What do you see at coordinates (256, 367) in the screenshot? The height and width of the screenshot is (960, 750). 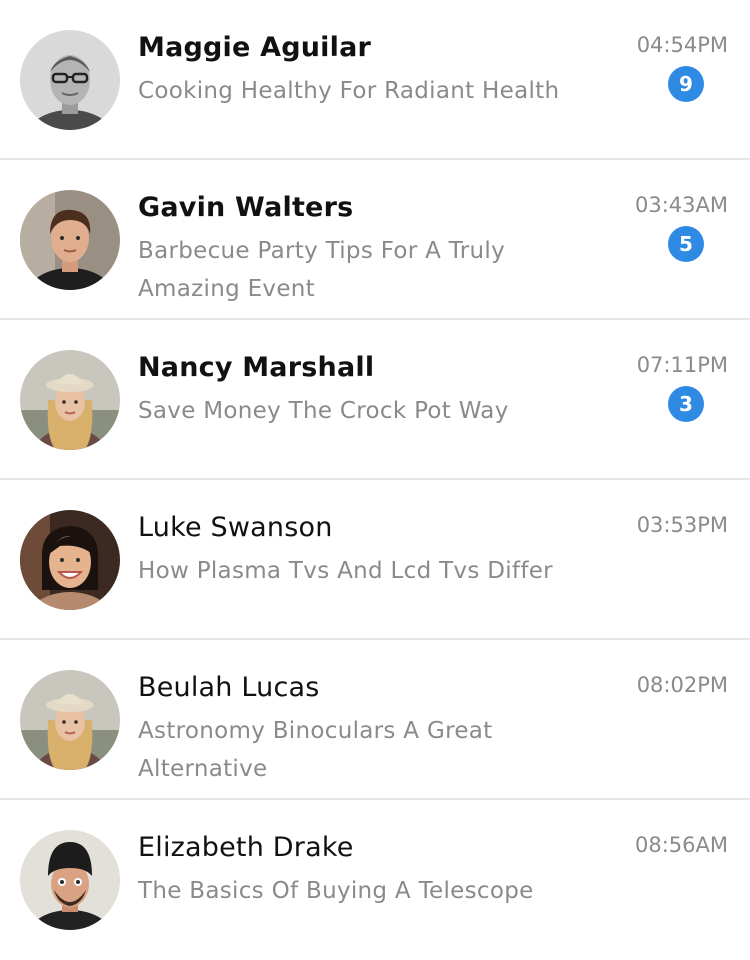 I see `contact-name: Nancy Marshall` at bounding box center [256, 367].